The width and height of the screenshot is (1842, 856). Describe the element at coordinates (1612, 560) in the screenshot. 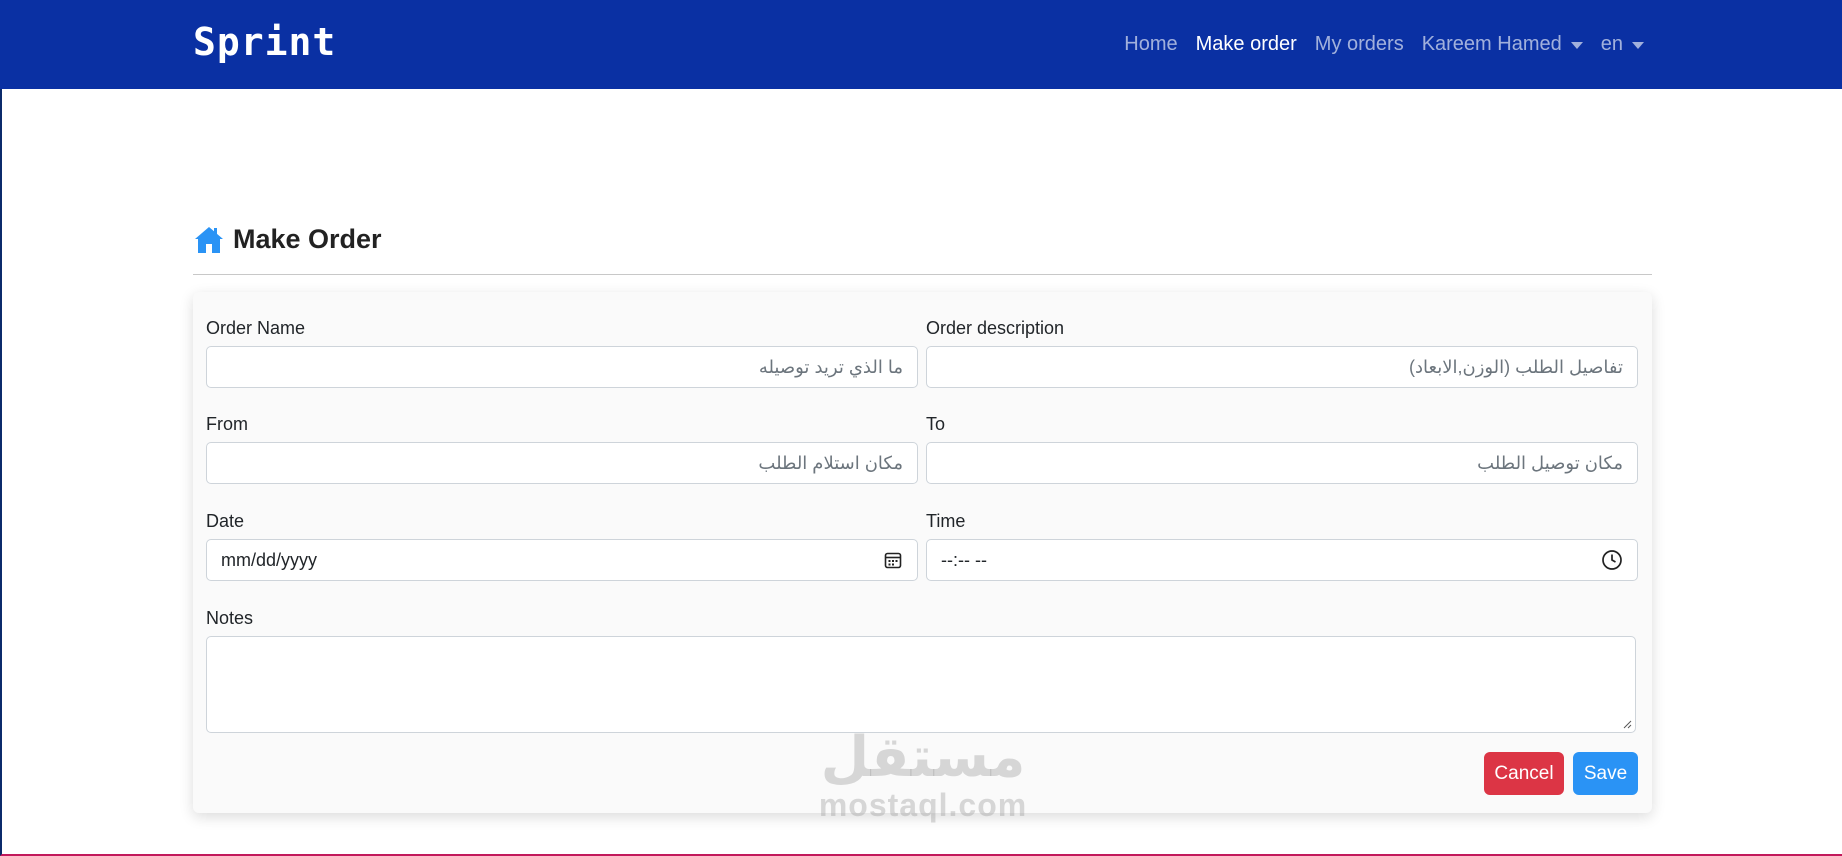

I see `clock-icon` at that location.